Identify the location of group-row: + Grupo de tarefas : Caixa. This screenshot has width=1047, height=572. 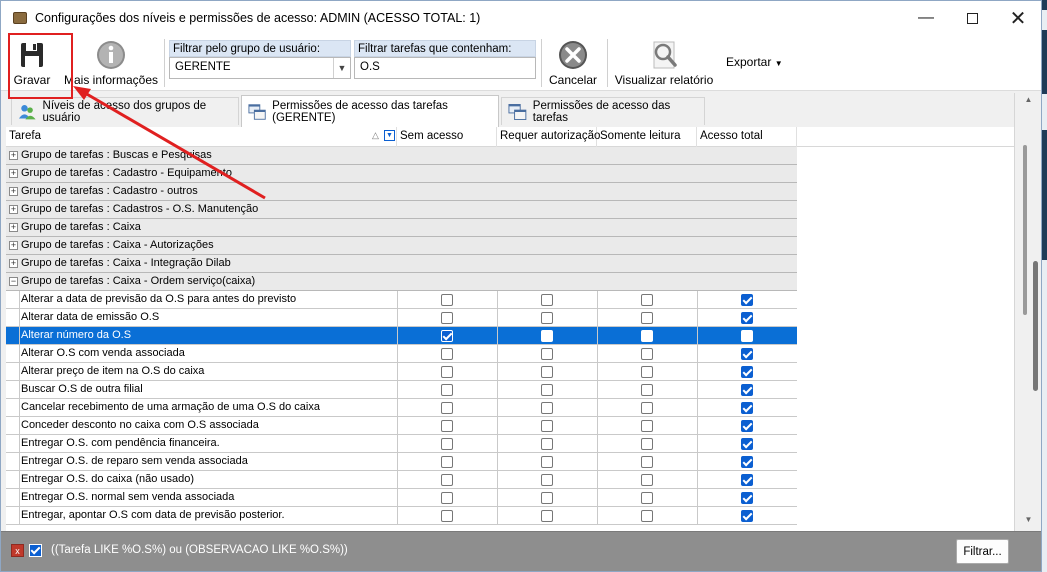
(401, 228).